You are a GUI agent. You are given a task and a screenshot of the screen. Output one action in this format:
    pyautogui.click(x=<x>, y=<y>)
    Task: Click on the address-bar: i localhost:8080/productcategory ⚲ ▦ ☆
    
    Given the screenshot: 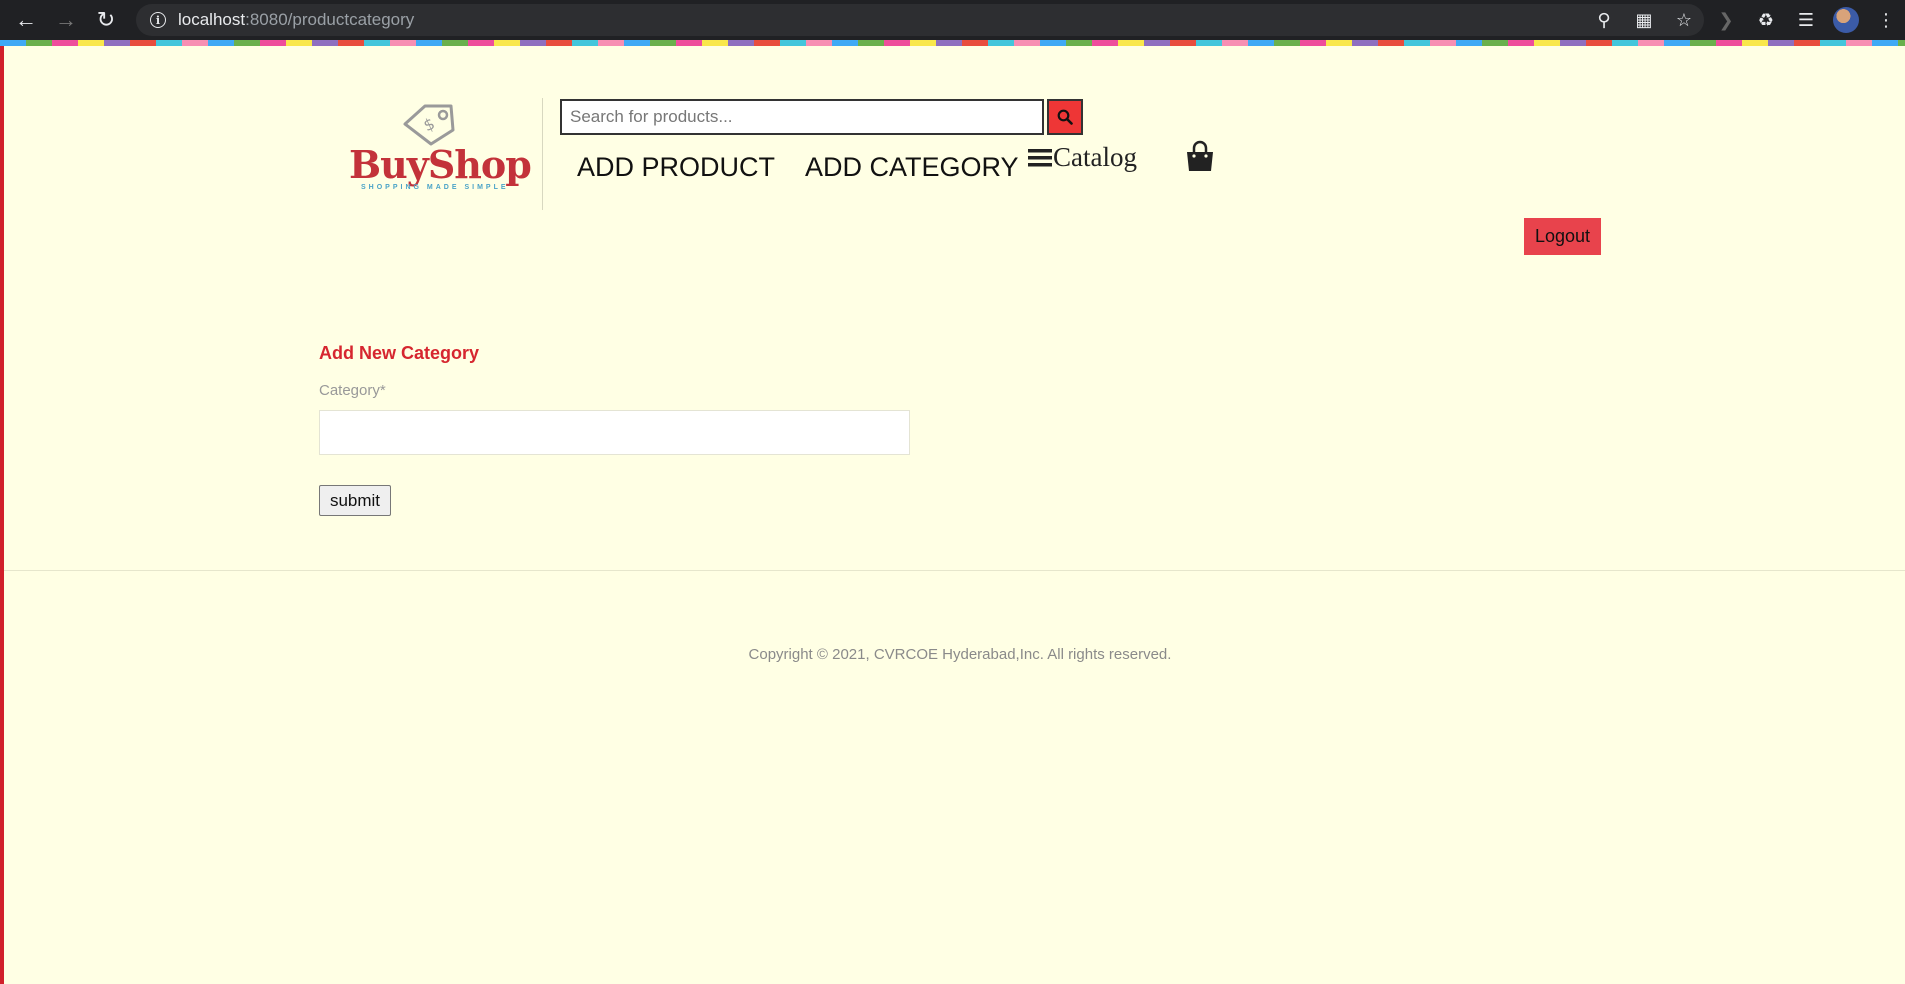 What is the action you would take?
    pyautogui.click(x=920, y=20)
    